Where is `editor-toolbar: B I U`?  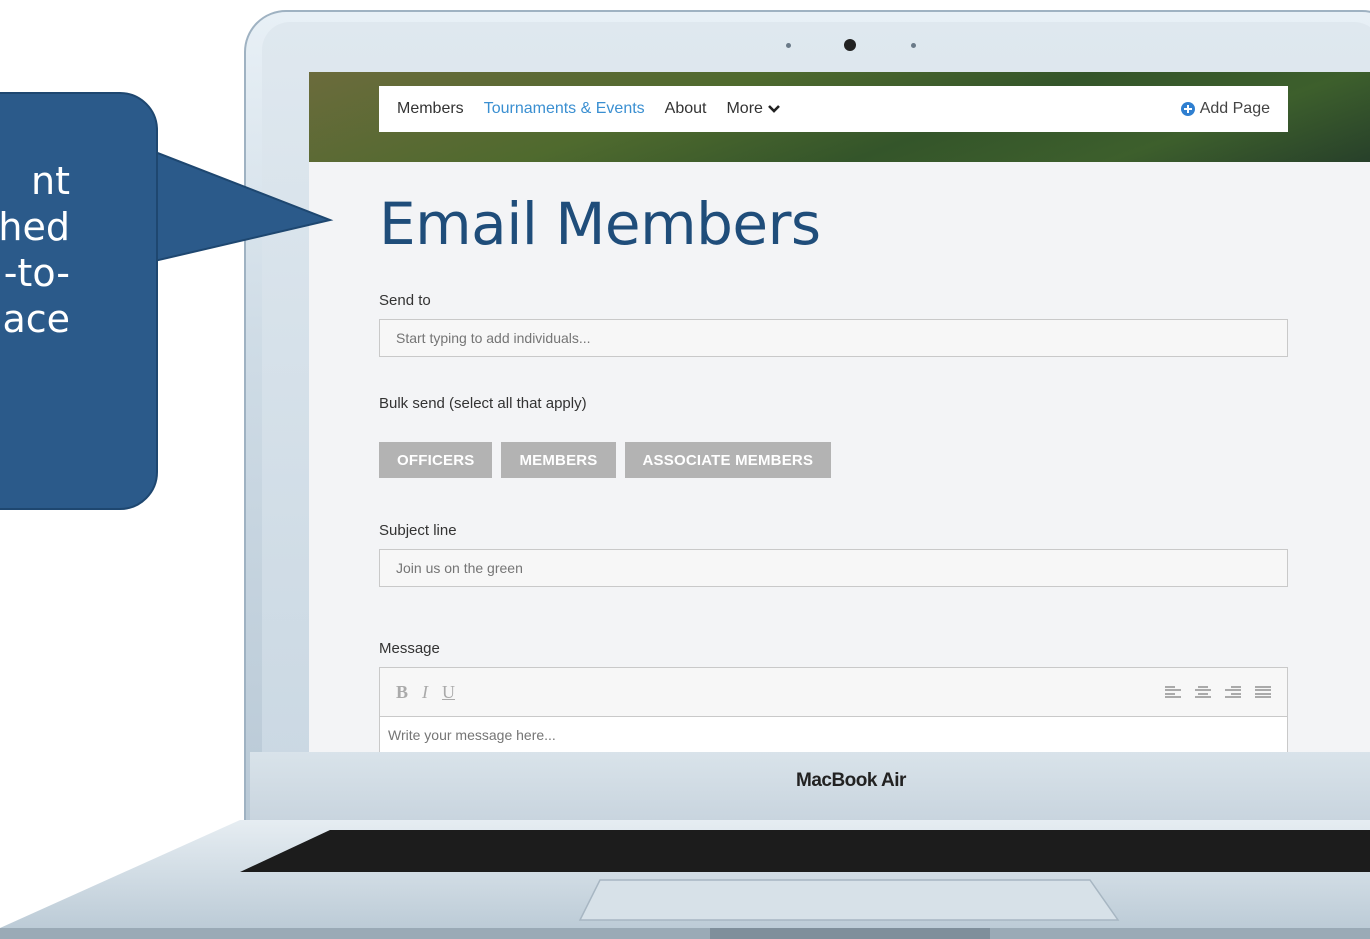 editor-toolbar: B I U is located at coordinates (833, 692).